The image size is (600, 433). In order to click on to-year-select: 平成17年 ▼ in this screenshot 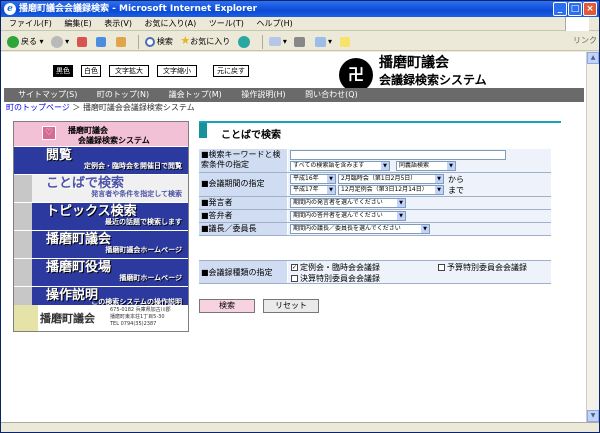, I will do `click(313, 190)`.